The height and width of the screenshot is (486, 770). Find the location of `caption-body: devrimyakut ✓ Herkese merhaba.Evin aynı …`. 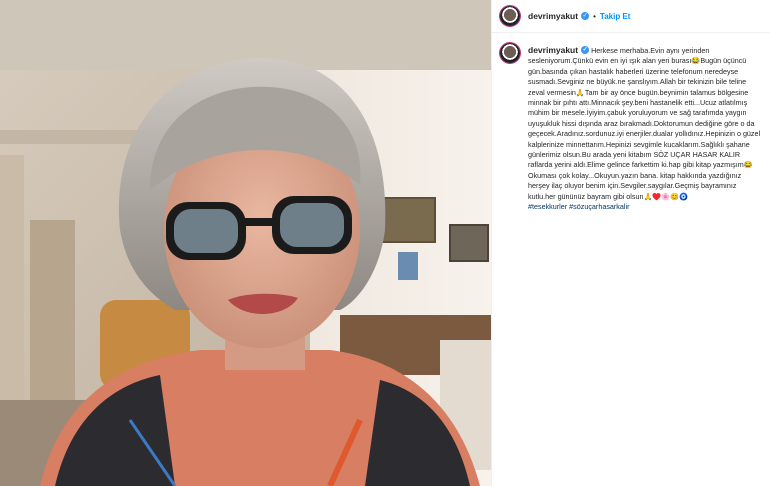

caption-body: devrimyakut ✓ Herkese merhaba.Evin aynı … is located at coordinates (645, 128).